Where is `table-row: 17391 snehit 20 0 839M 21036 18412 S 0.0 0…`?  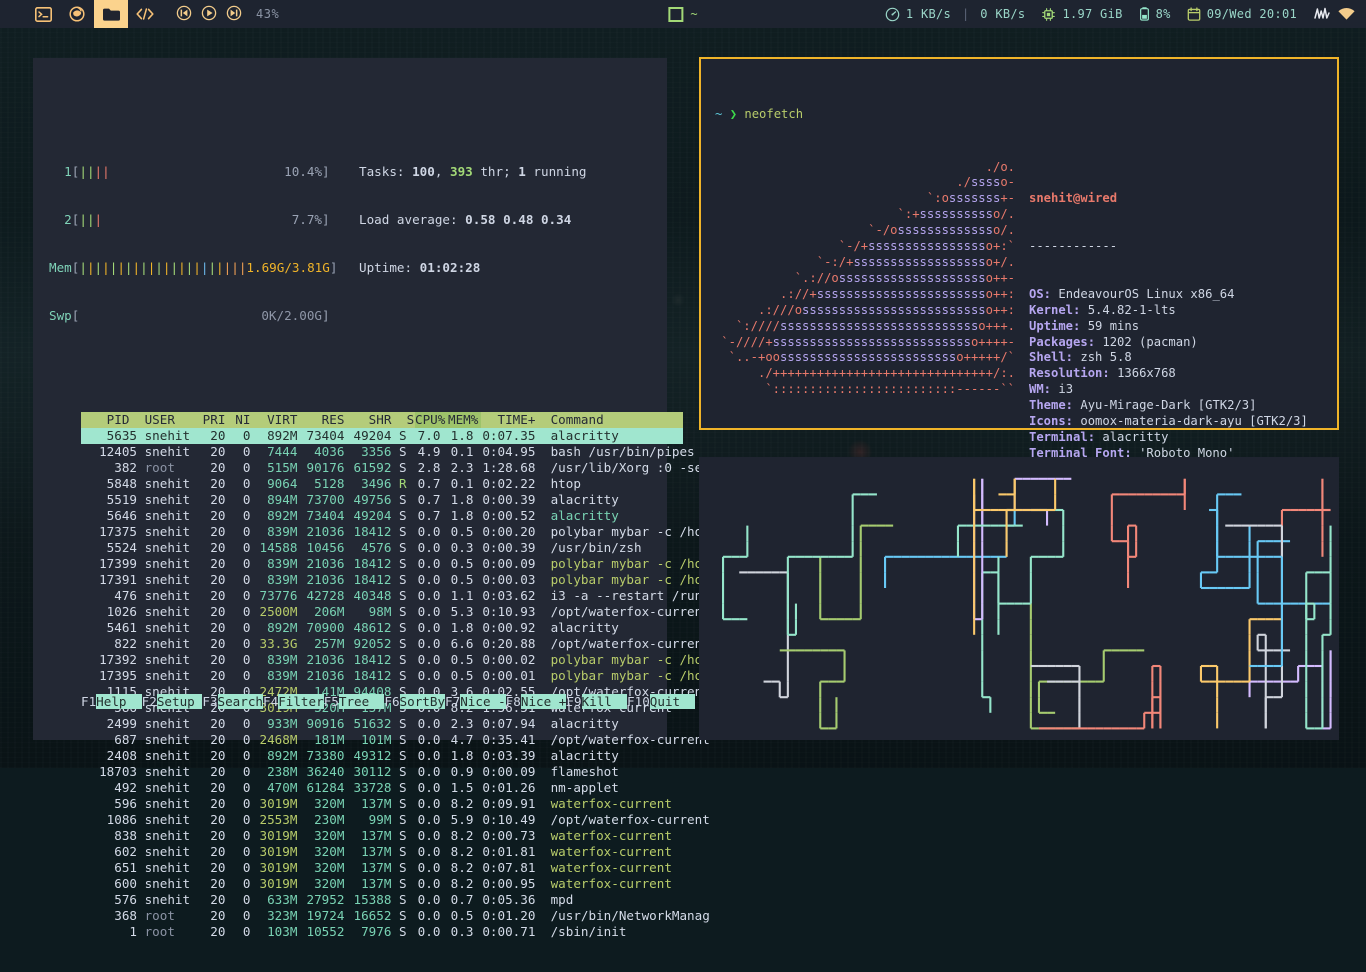 table-row: 17391 snehit 20 0 839M 21036 18412 S 0.0 0… is located at coordinates (395, 580).